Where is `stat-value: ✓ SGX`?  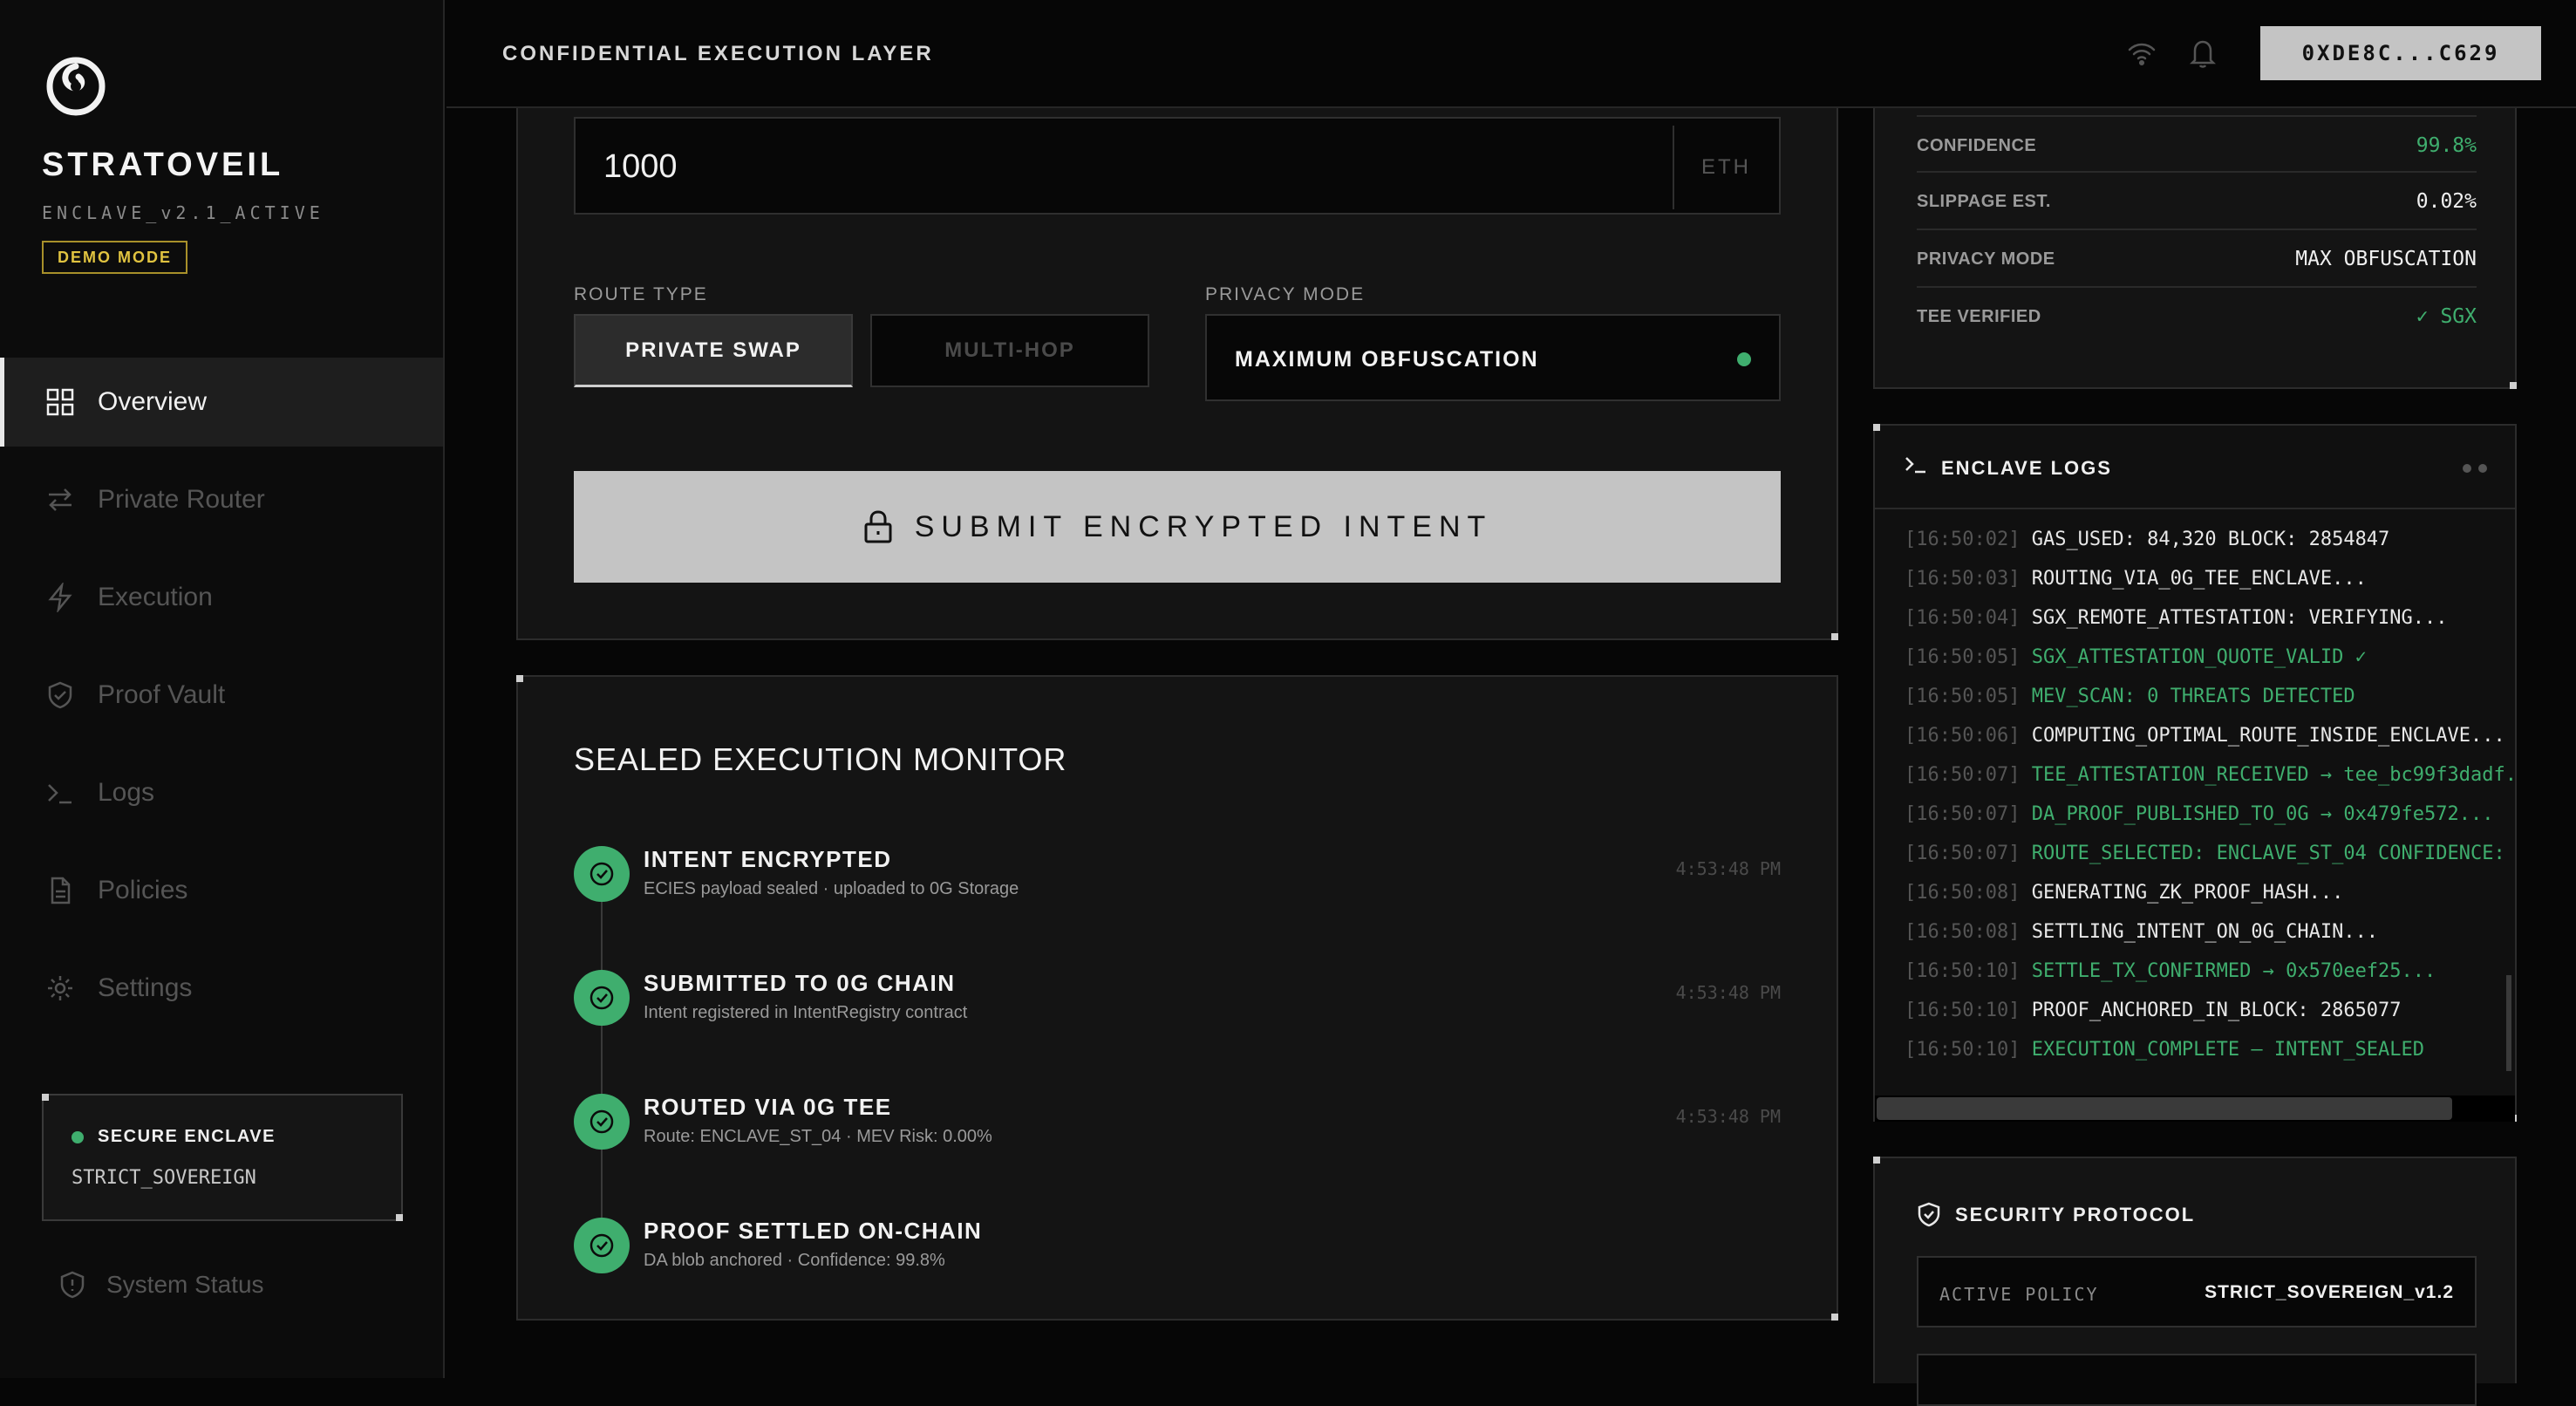
stat-value: ✓ SGX is located at coordinates (2447, 316).